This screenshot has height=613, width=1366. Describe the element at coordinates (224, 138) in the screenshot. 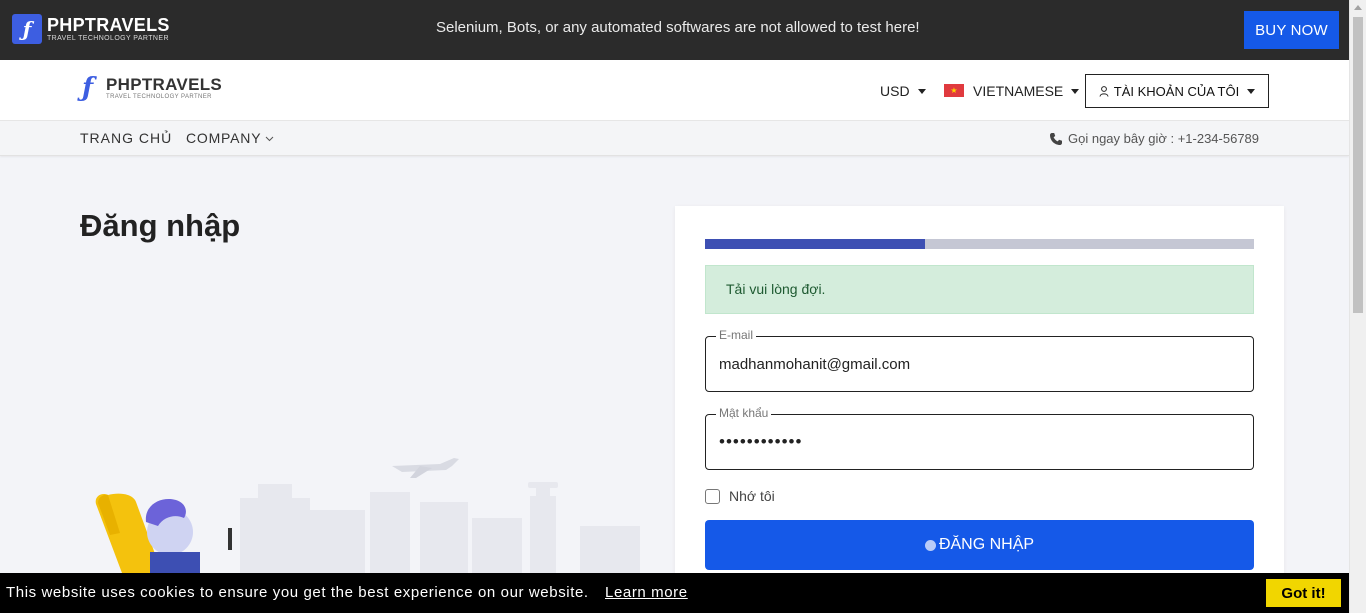

I see `nav-company-label: COMPANY` at that location.